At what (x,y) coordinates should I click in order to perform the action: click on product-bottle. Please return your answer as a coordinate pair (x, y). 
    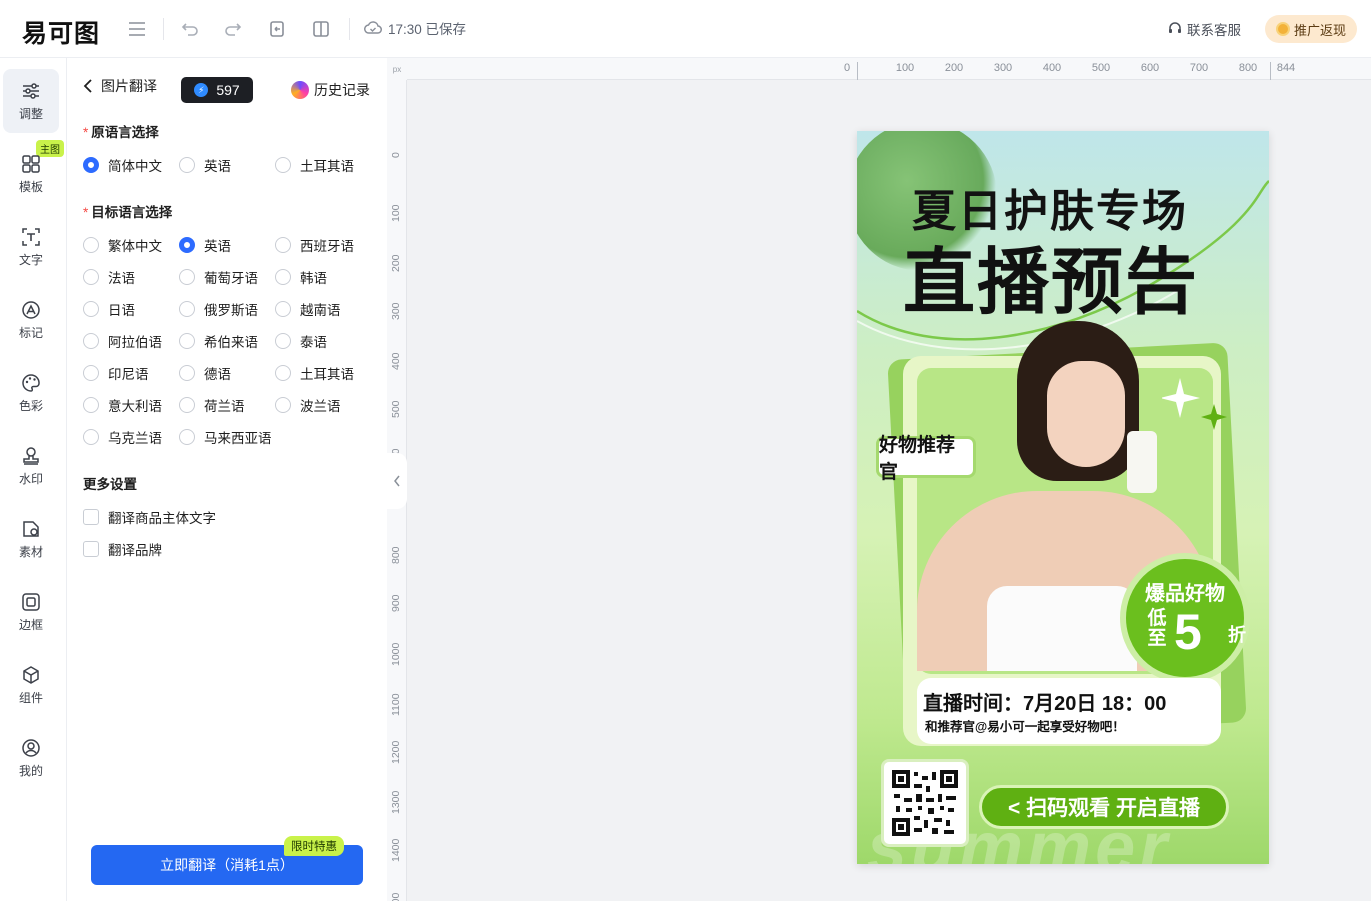
    Looking at the image, I should click on (1142, 462).